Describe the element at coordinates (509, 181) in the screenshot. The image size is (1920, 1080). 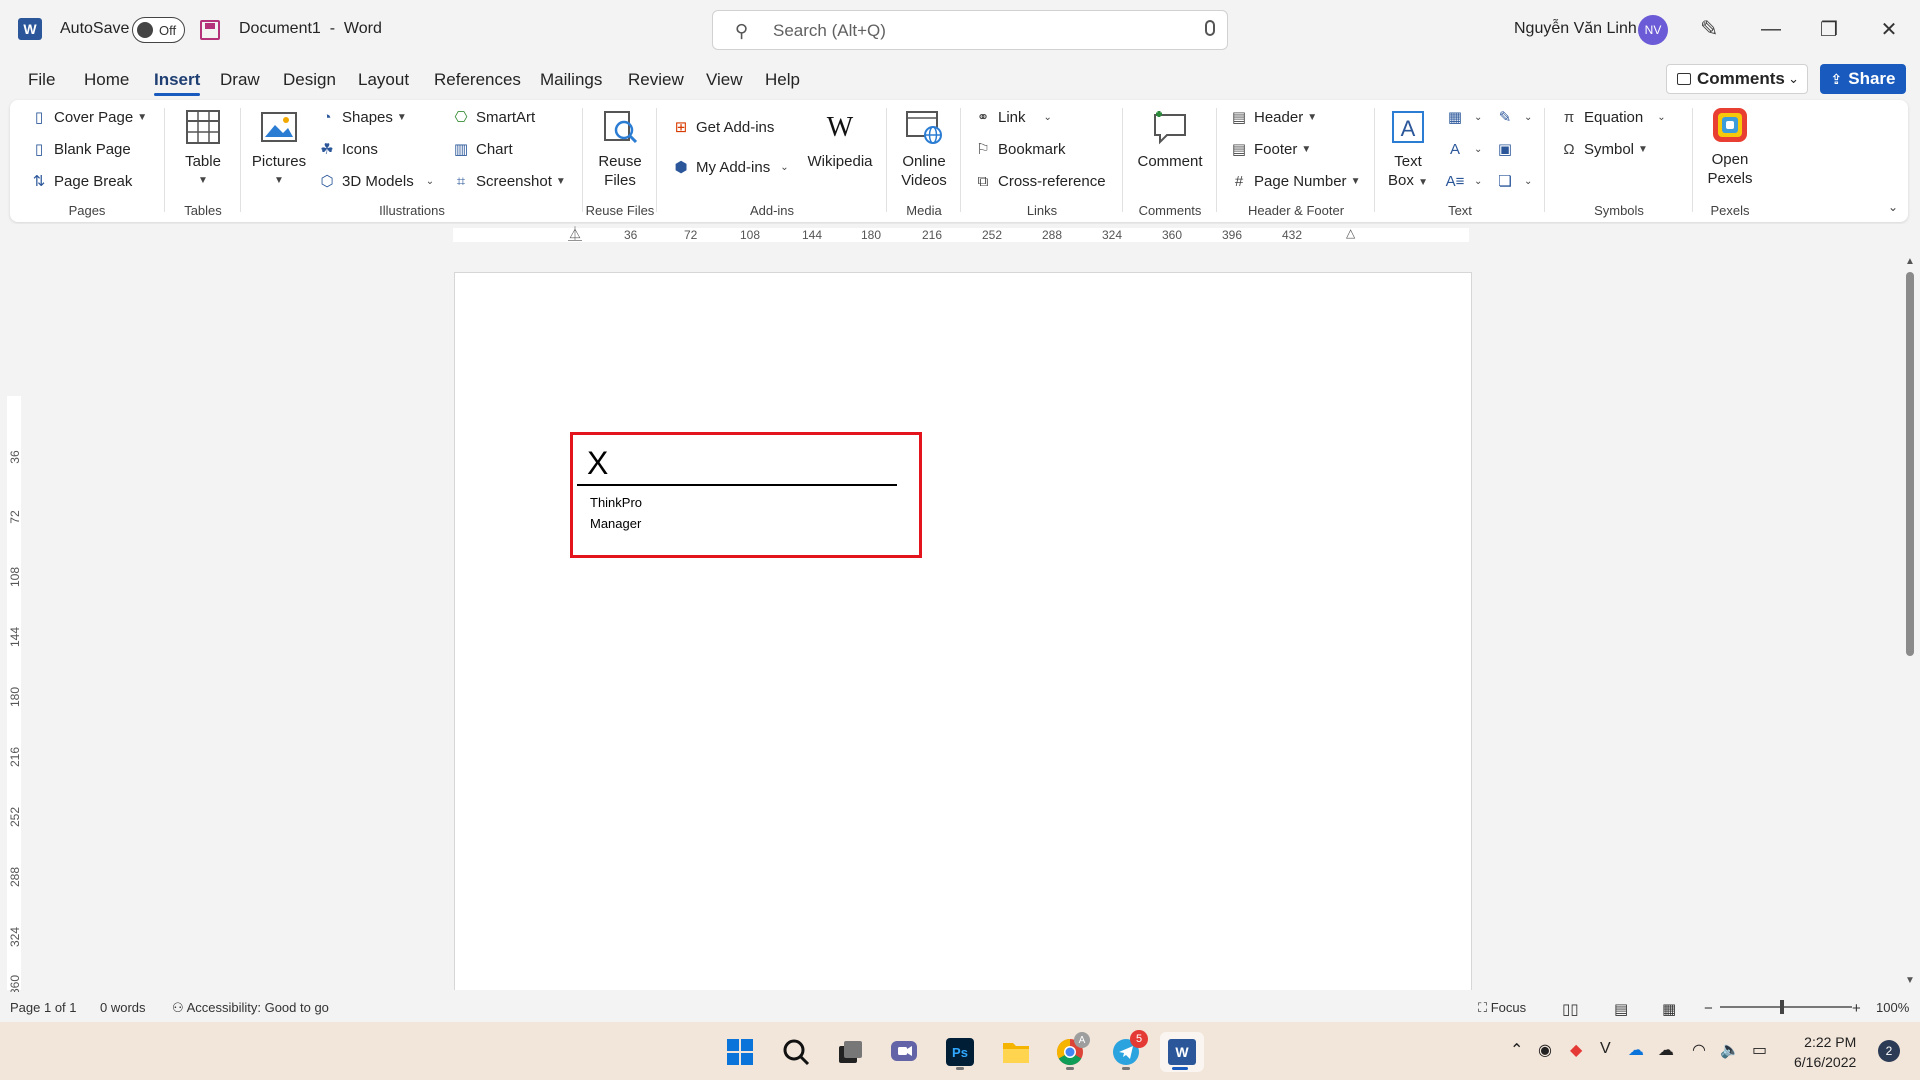
I see `screenshot-button: ⌗ Screenshot ▼` at that location.